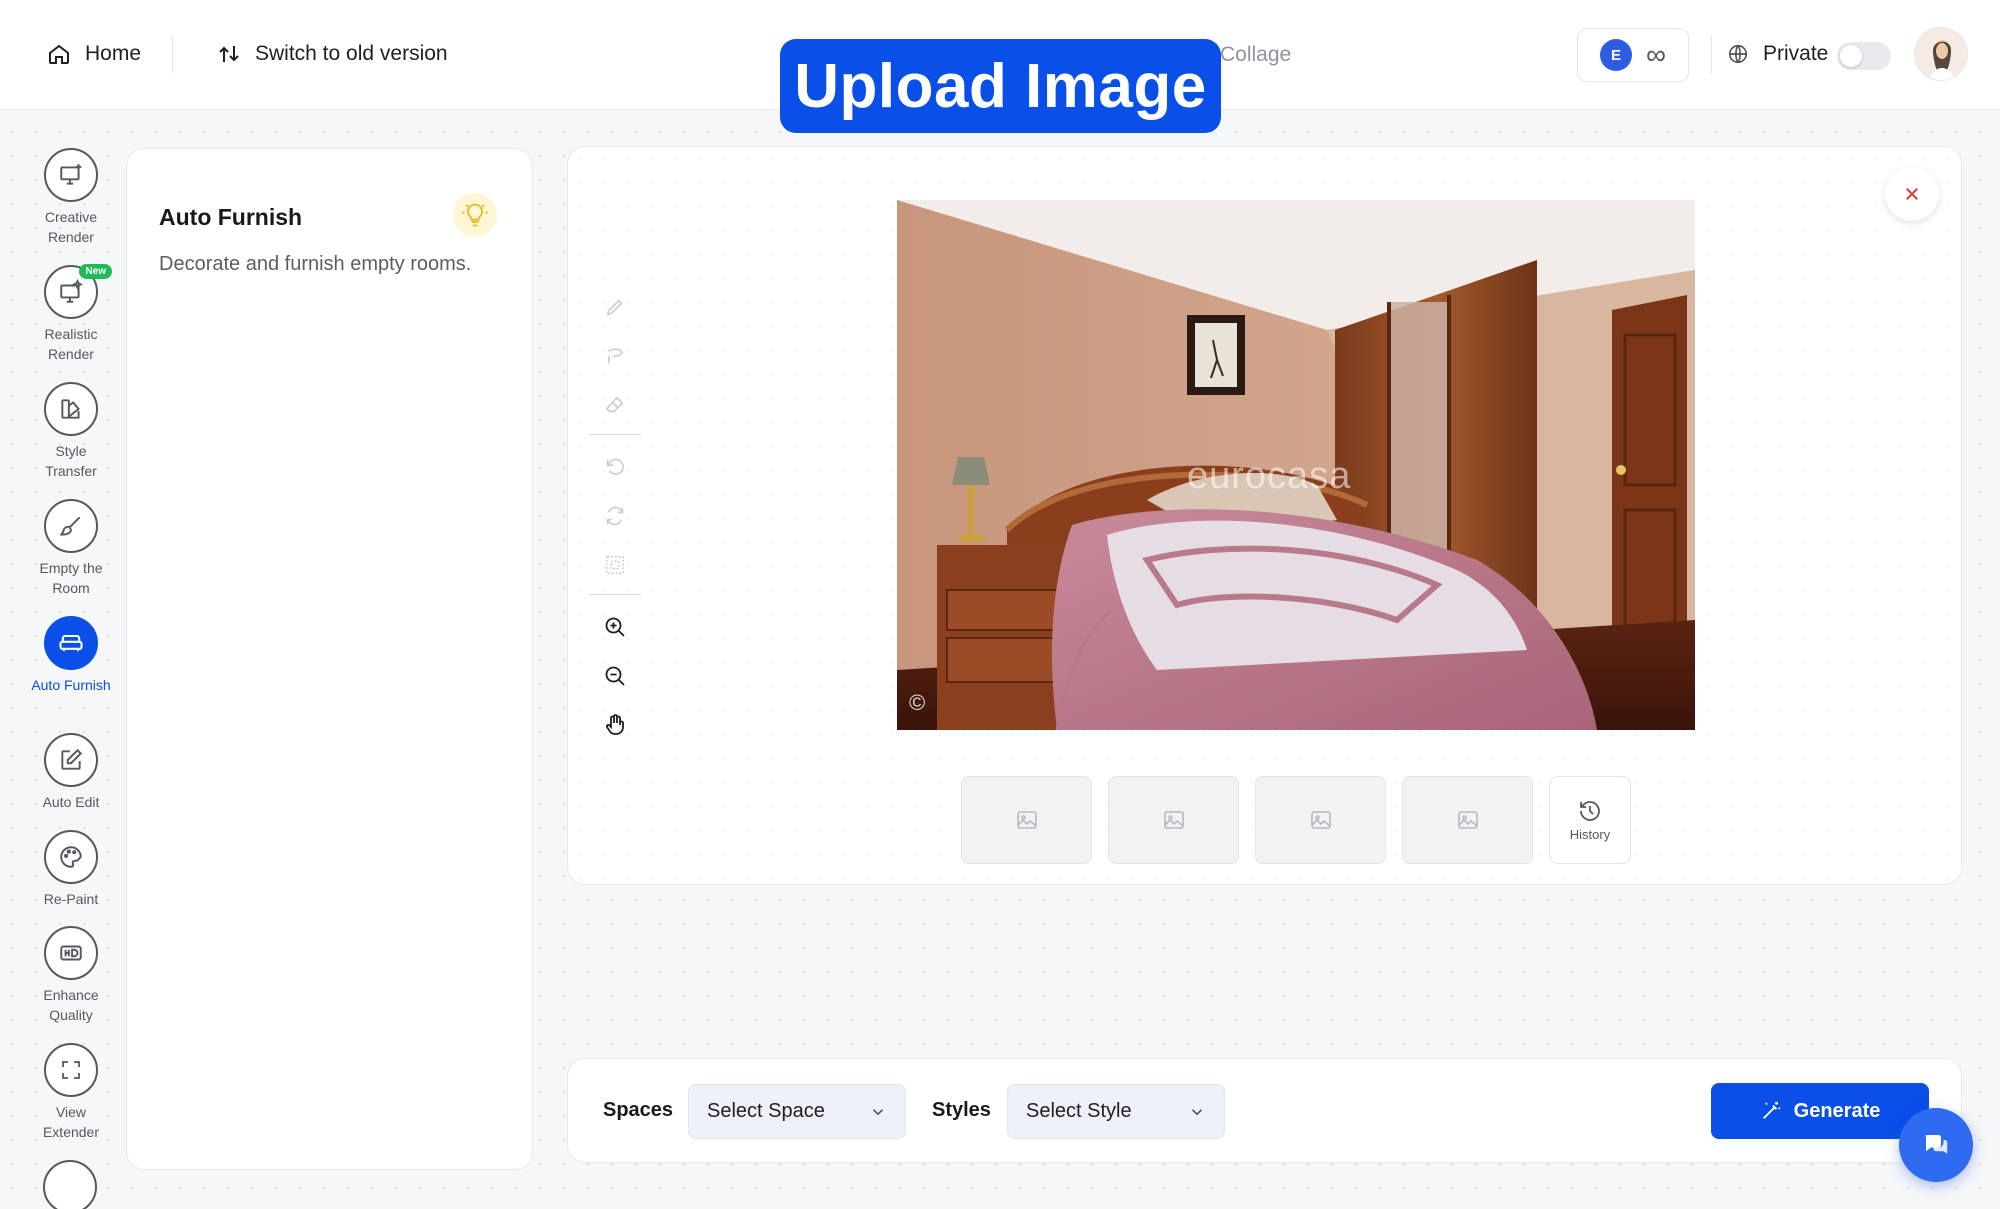  I want to click on zoom-in-icon, so click(615, 627).